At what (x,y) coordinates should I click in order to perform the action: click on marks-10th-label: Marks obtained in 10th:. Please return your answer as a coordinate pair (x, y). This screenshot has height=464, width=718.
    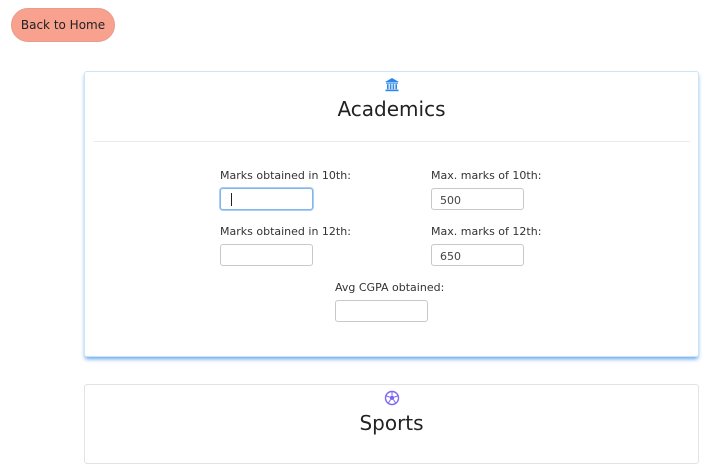
    Looking at the image, I should click on (285, 175).